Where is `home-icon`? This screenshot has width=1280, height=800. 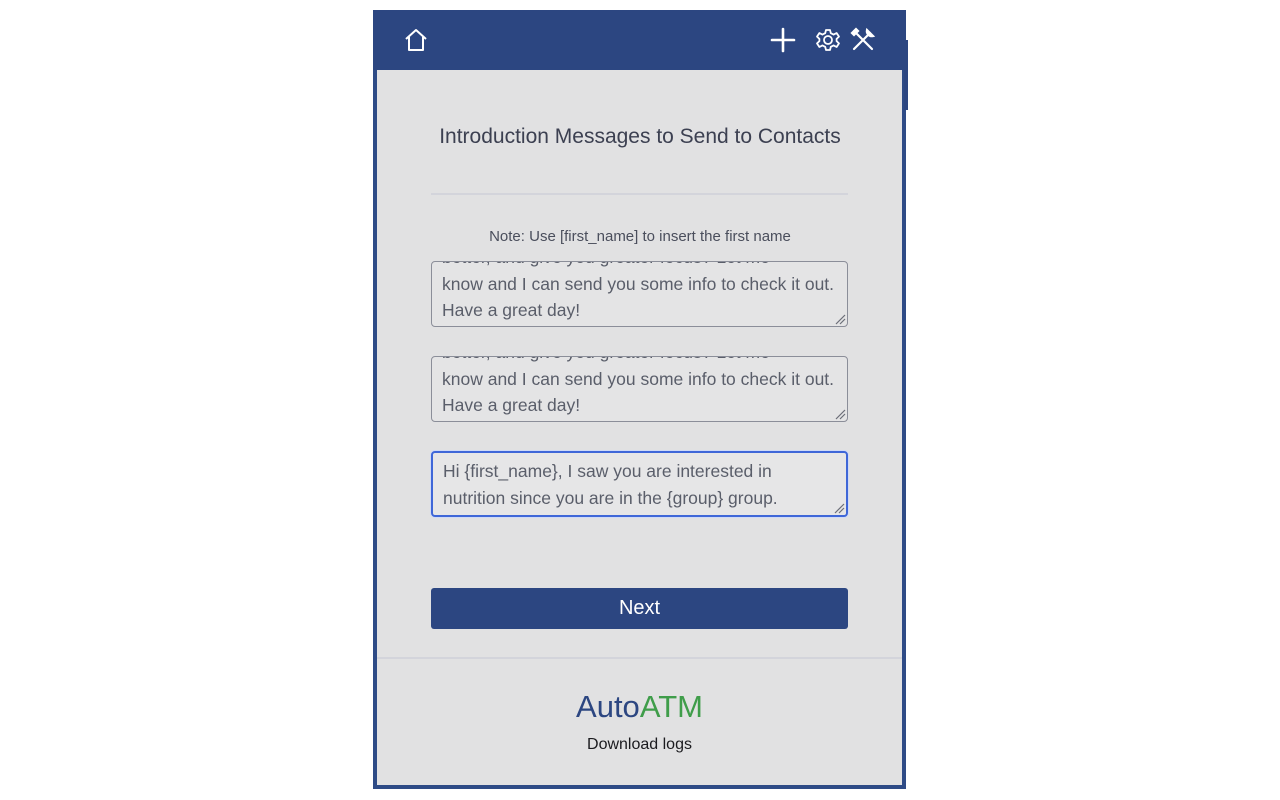
home-icon is located at coordinates (416, 40).